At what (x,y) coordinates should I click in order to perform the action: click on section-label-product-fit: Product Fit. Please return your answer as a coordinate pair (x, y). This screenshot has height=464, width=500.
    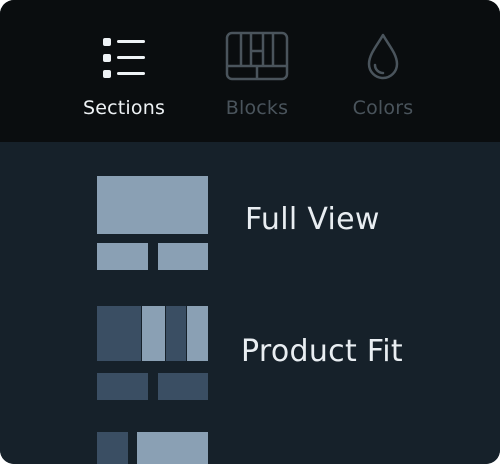
    Looking at the image, I should click on (322, 351).